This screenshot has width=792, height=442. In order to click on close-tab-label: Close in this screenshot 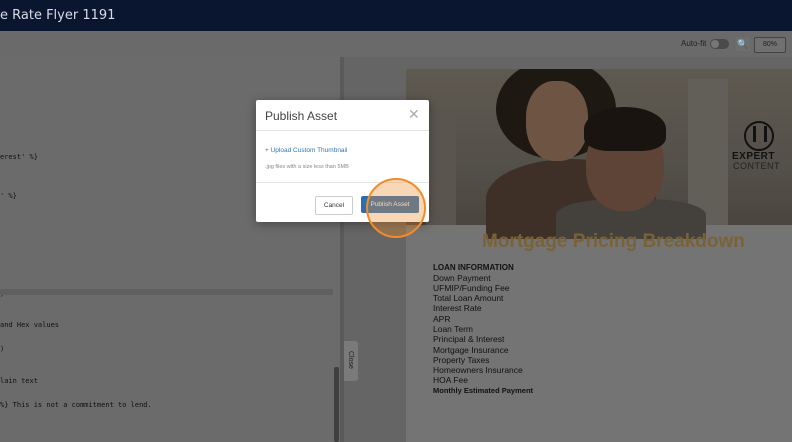, I will do `click(350, 360)`.